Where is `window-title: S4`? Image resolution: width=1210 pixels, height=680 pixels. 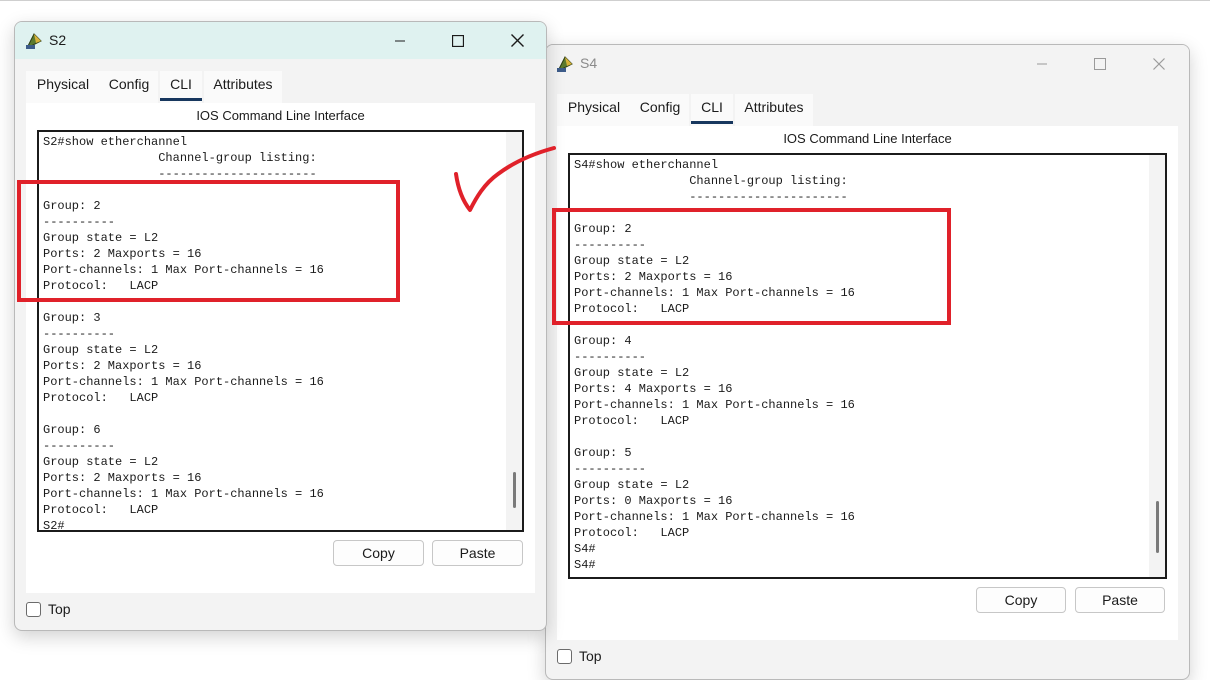 window-title: S4 is located at coordinates (589, 63).